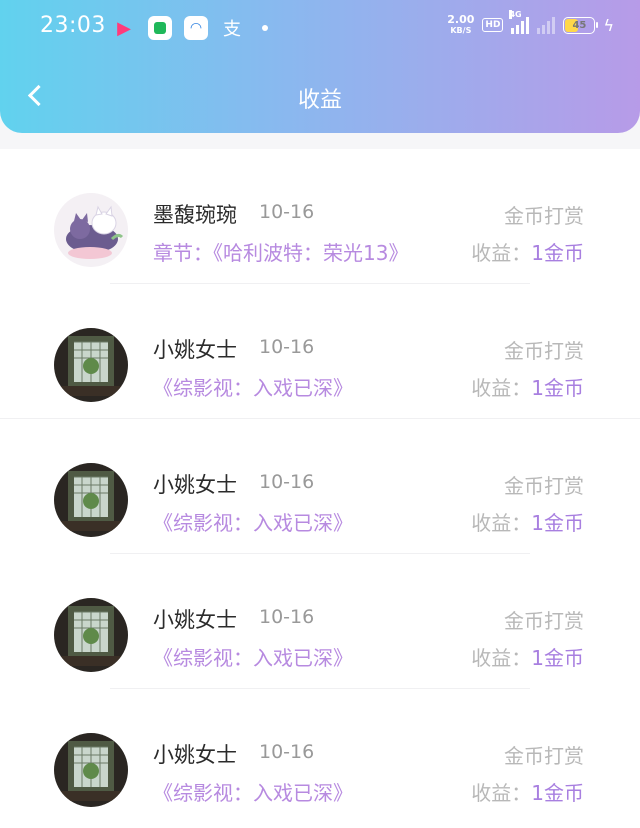 This screenshot has width=640, height=828. Describe the element at coordinates (319, 100) in the screenshot. I see `page-title: 收益` at that location.